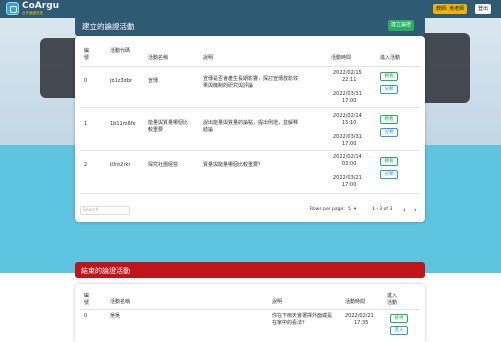 The width and height of the screenshot is (501, 342). What do you see at coordinates (32, 13) in the screenshot?
I see `app-subtitle: 合作論證系統` at bounding box center [32, 13].